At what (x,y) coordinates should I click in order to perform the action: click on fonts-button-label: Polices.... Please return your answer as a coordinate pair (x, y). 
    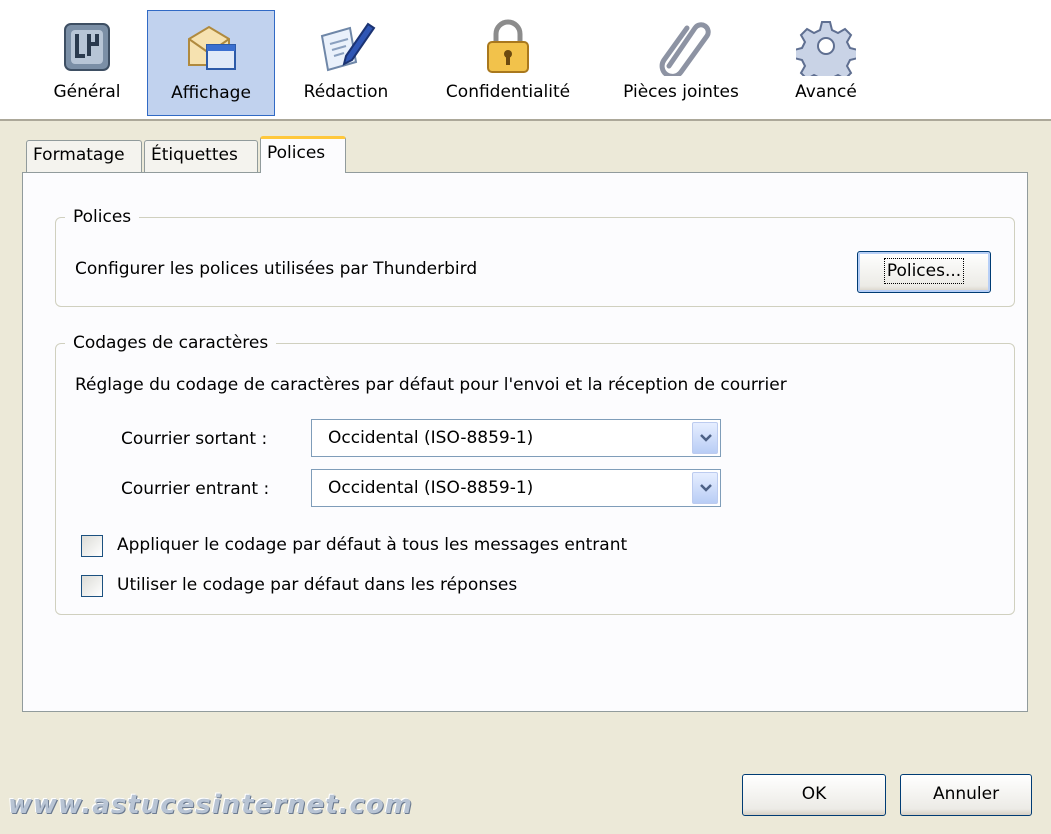
    Looking at the image, I should click on (924, 271).